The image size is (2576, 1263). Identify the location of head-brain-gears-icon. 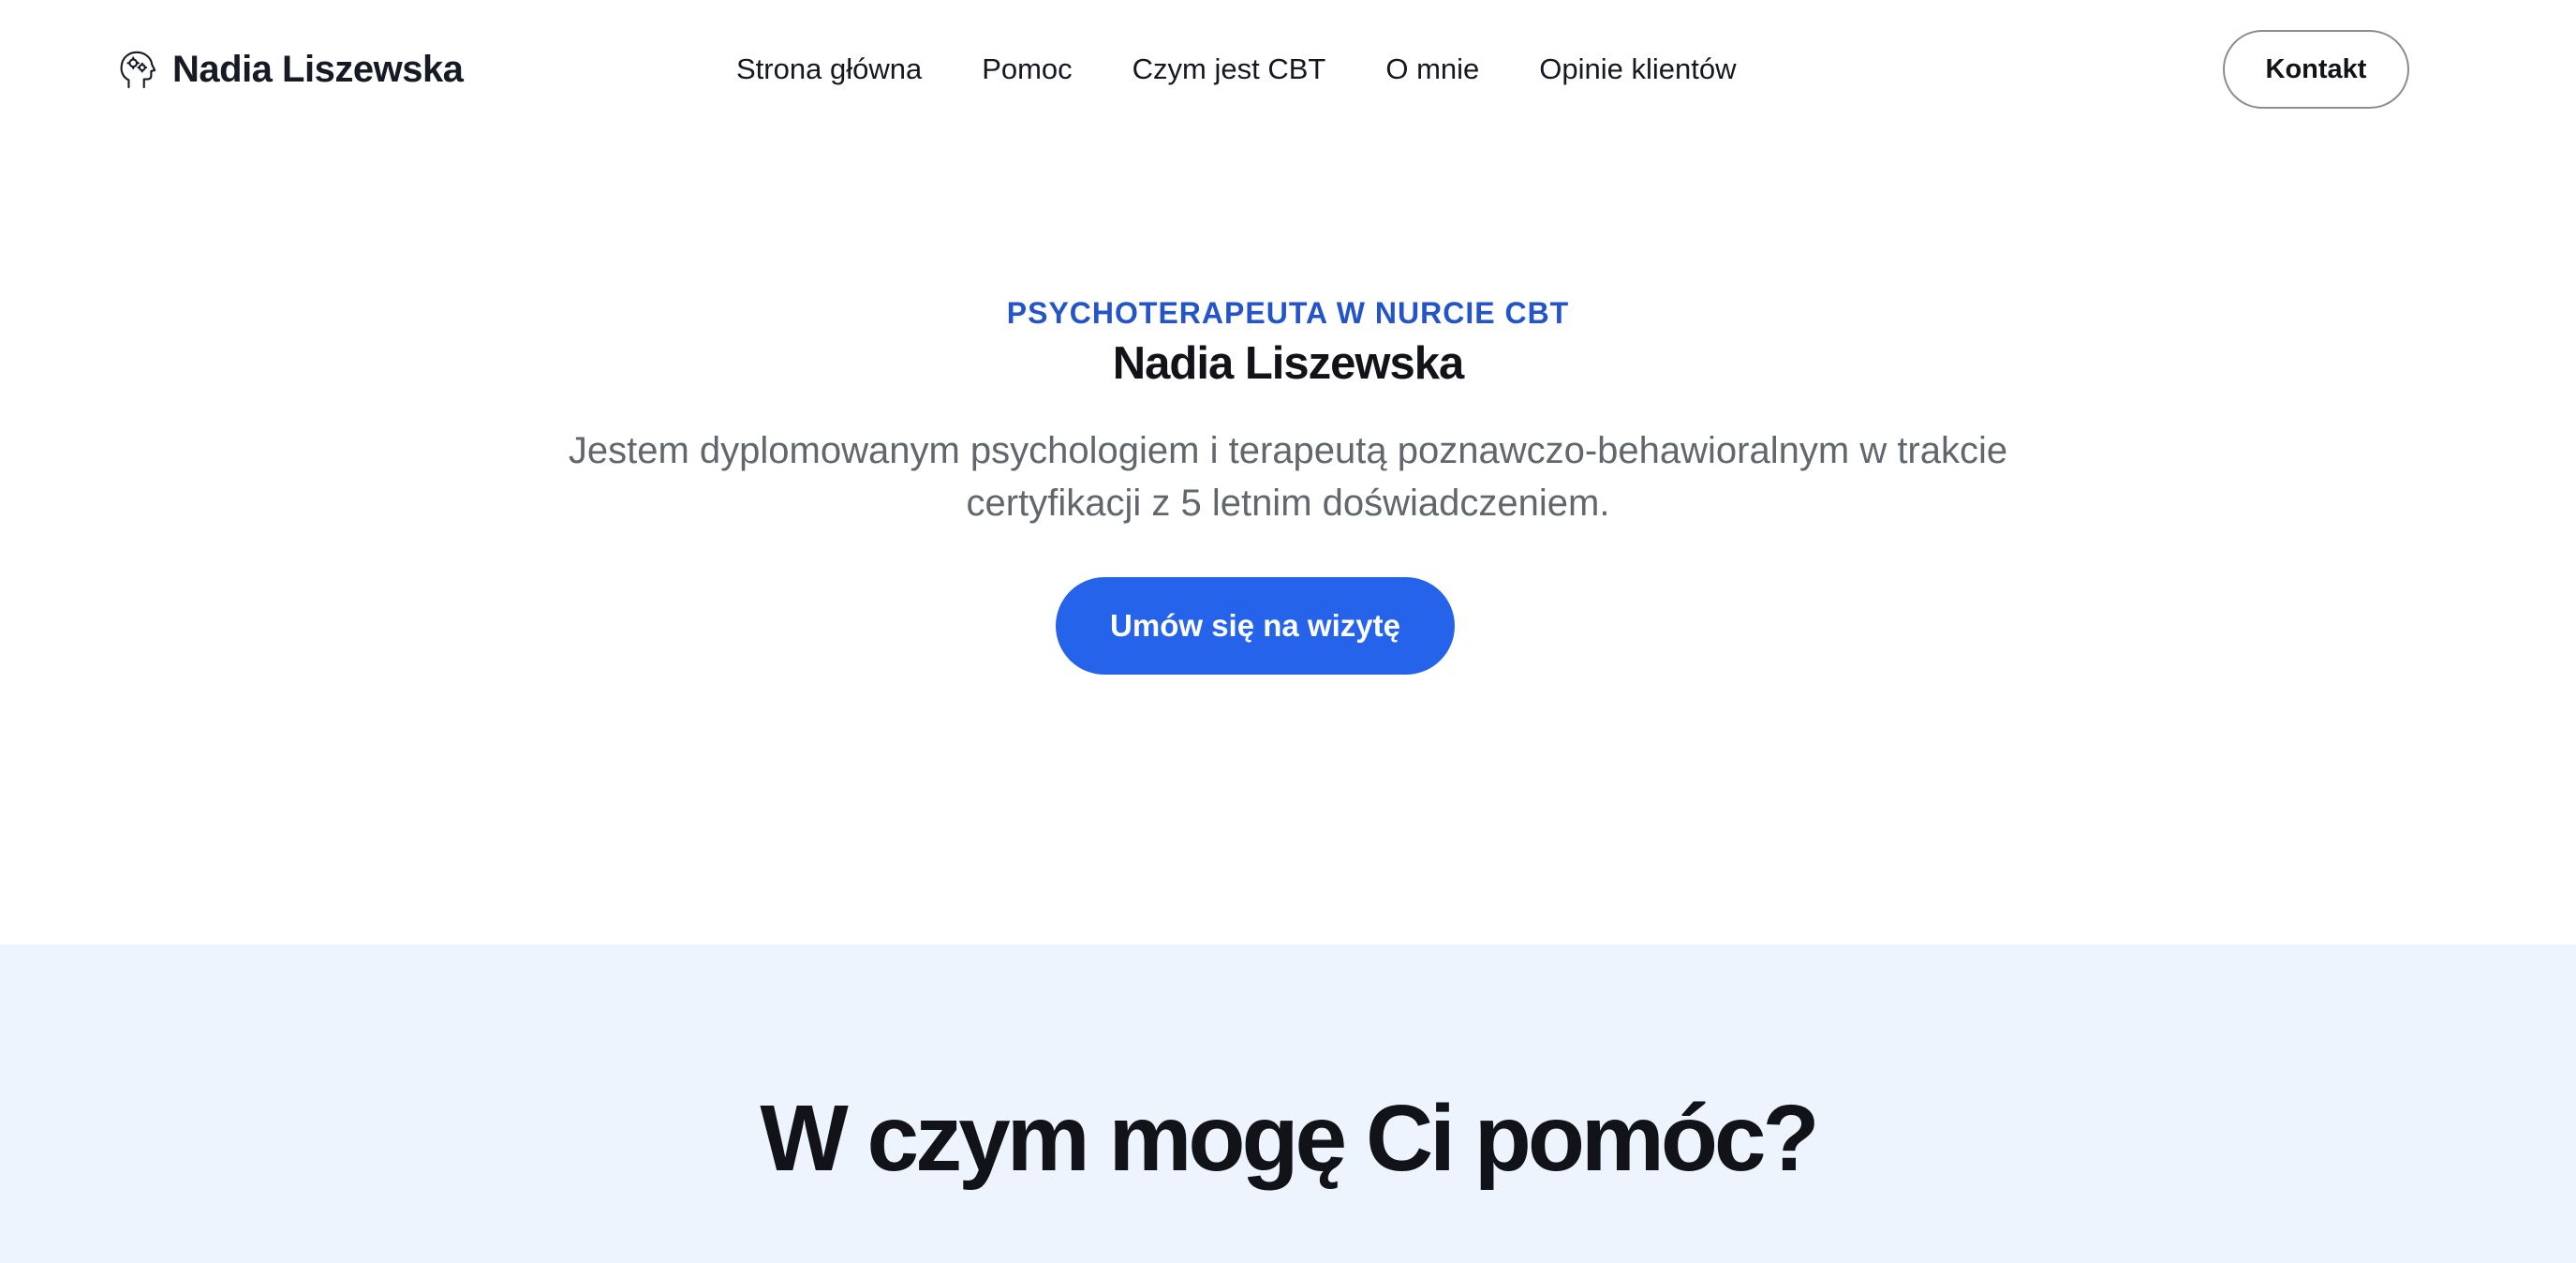
(138, 70).